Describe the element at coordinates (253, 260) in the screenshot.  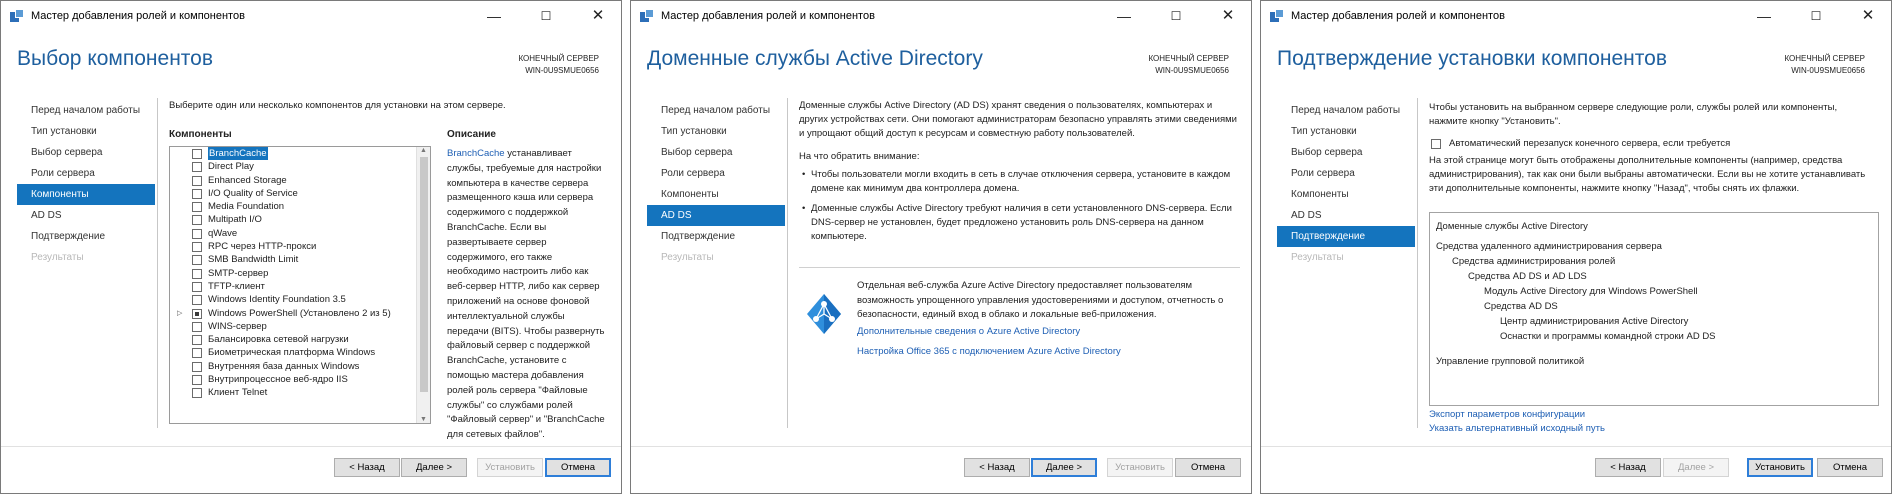
I see `component-label: SMB Bandwidth Limit` at that location.